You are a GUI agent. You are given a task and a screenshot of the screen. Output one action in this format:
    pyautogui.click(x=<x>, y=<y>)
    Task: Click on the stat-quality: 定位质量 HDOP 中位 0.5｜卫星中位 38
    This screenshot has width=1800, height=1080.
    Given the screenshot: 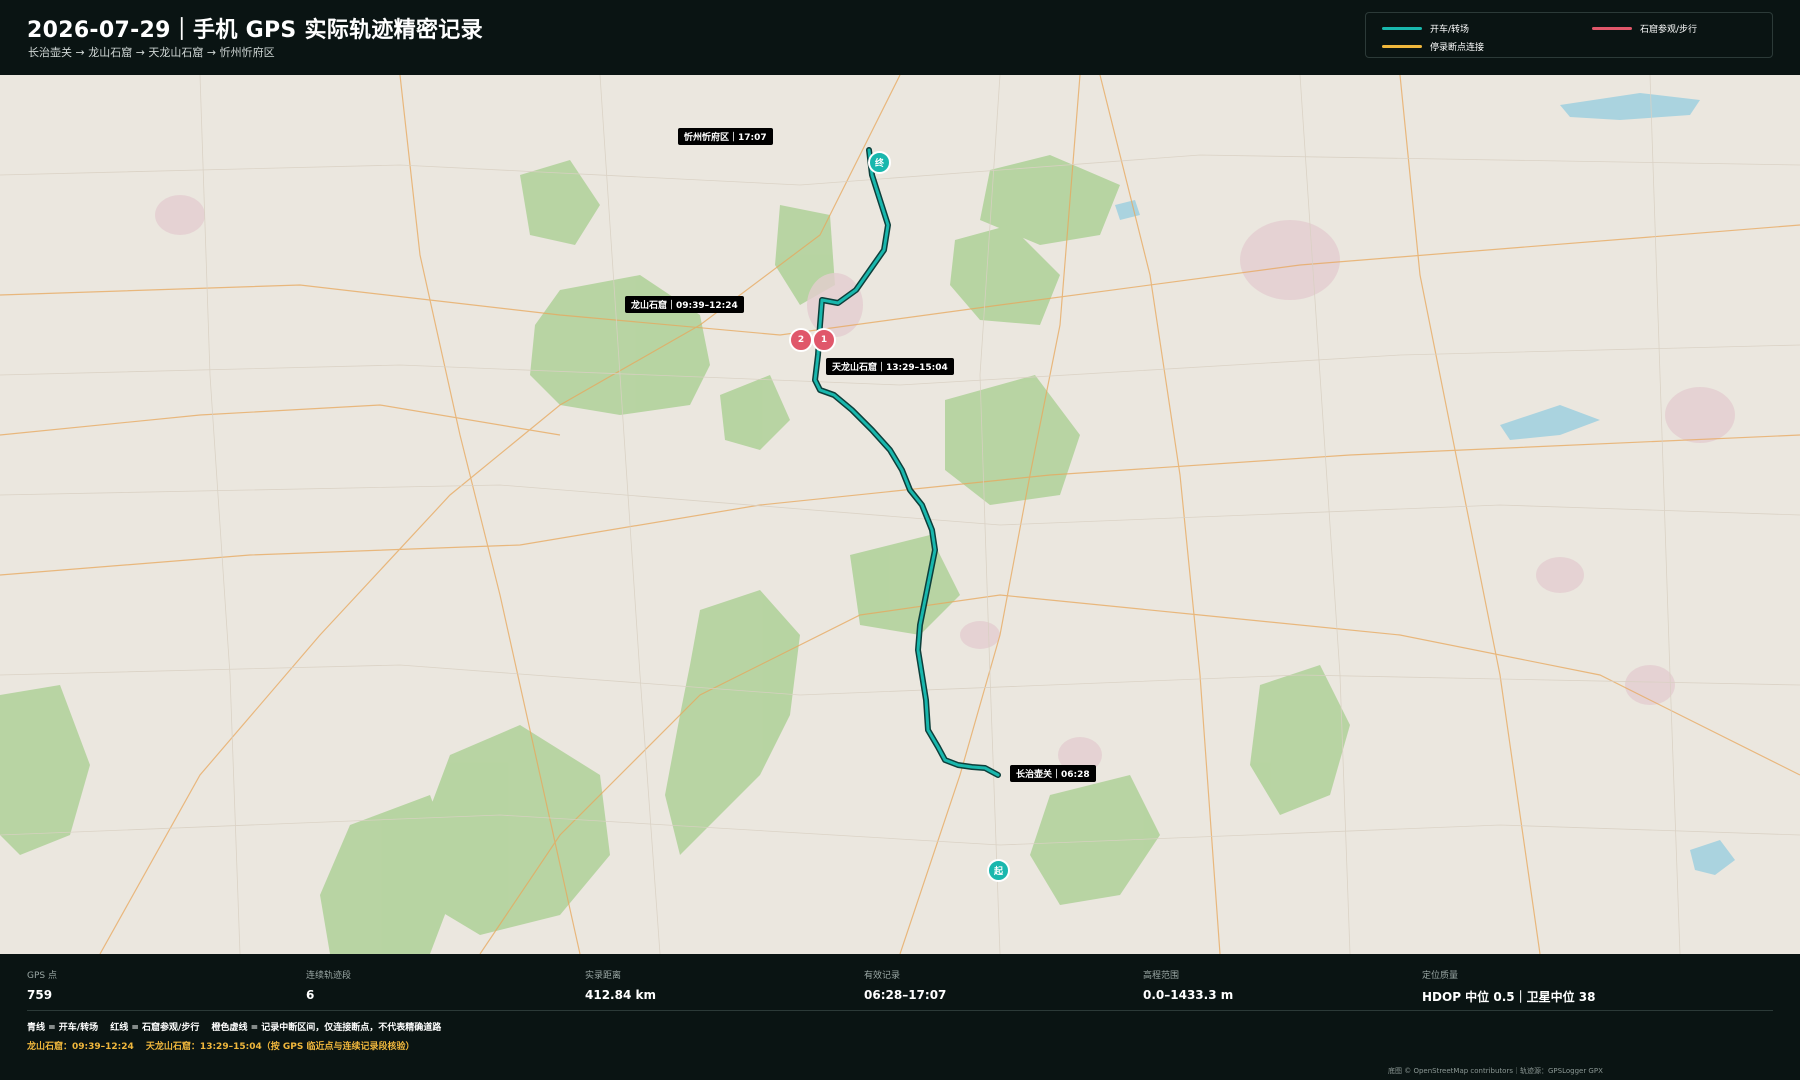 What is the action you would take?
    pyautogui.click(x=1509, y=986)
    